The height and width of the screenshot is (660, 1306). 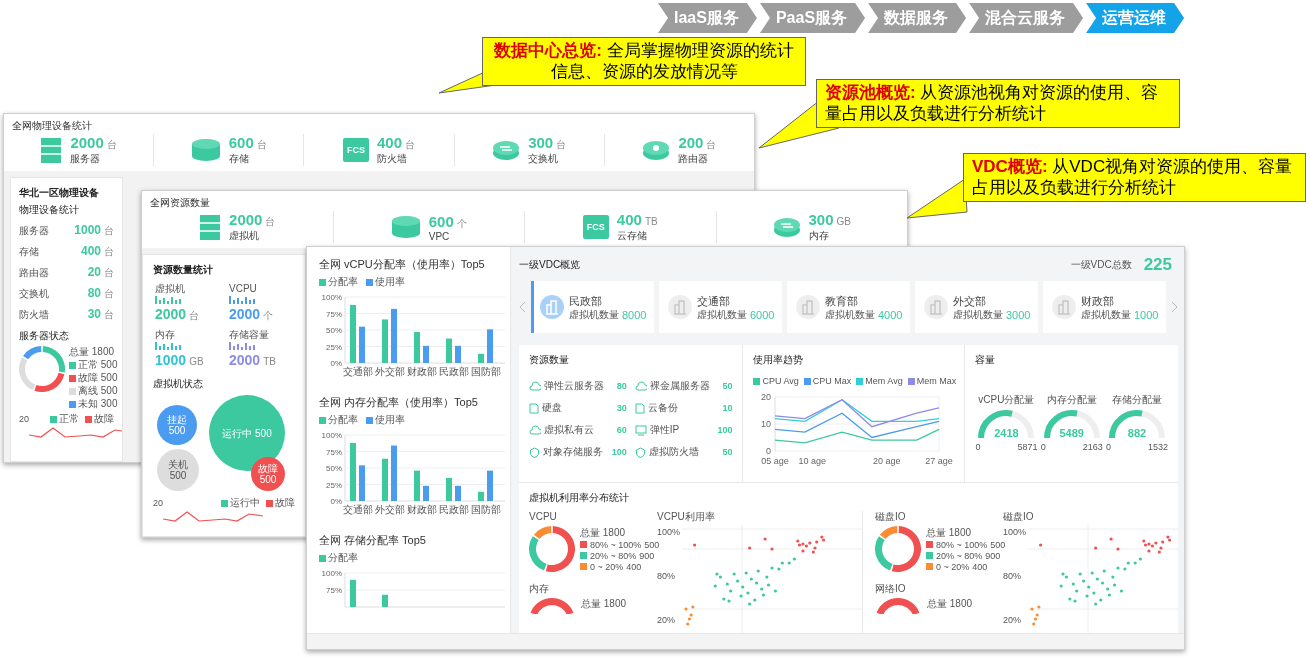 What do you see at coordinates (541, 142) in the screenshot?
I see `stat-value: 300` at bounding box center [541, 142].